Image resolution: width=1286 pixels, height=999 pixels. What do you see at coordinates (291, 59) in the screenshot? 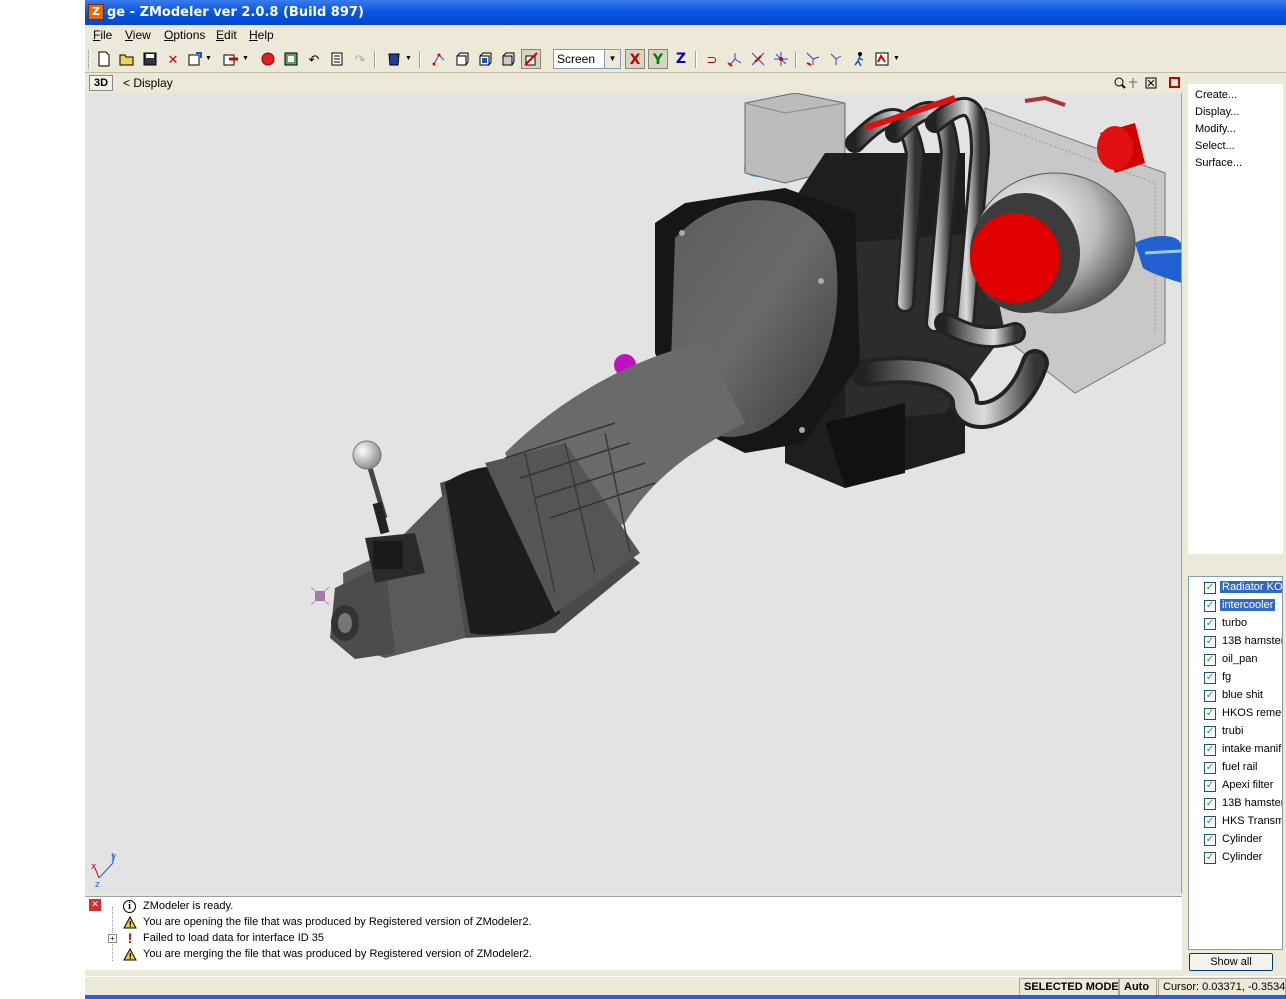
I see `texture-icon` at bounding box center [291, 59].